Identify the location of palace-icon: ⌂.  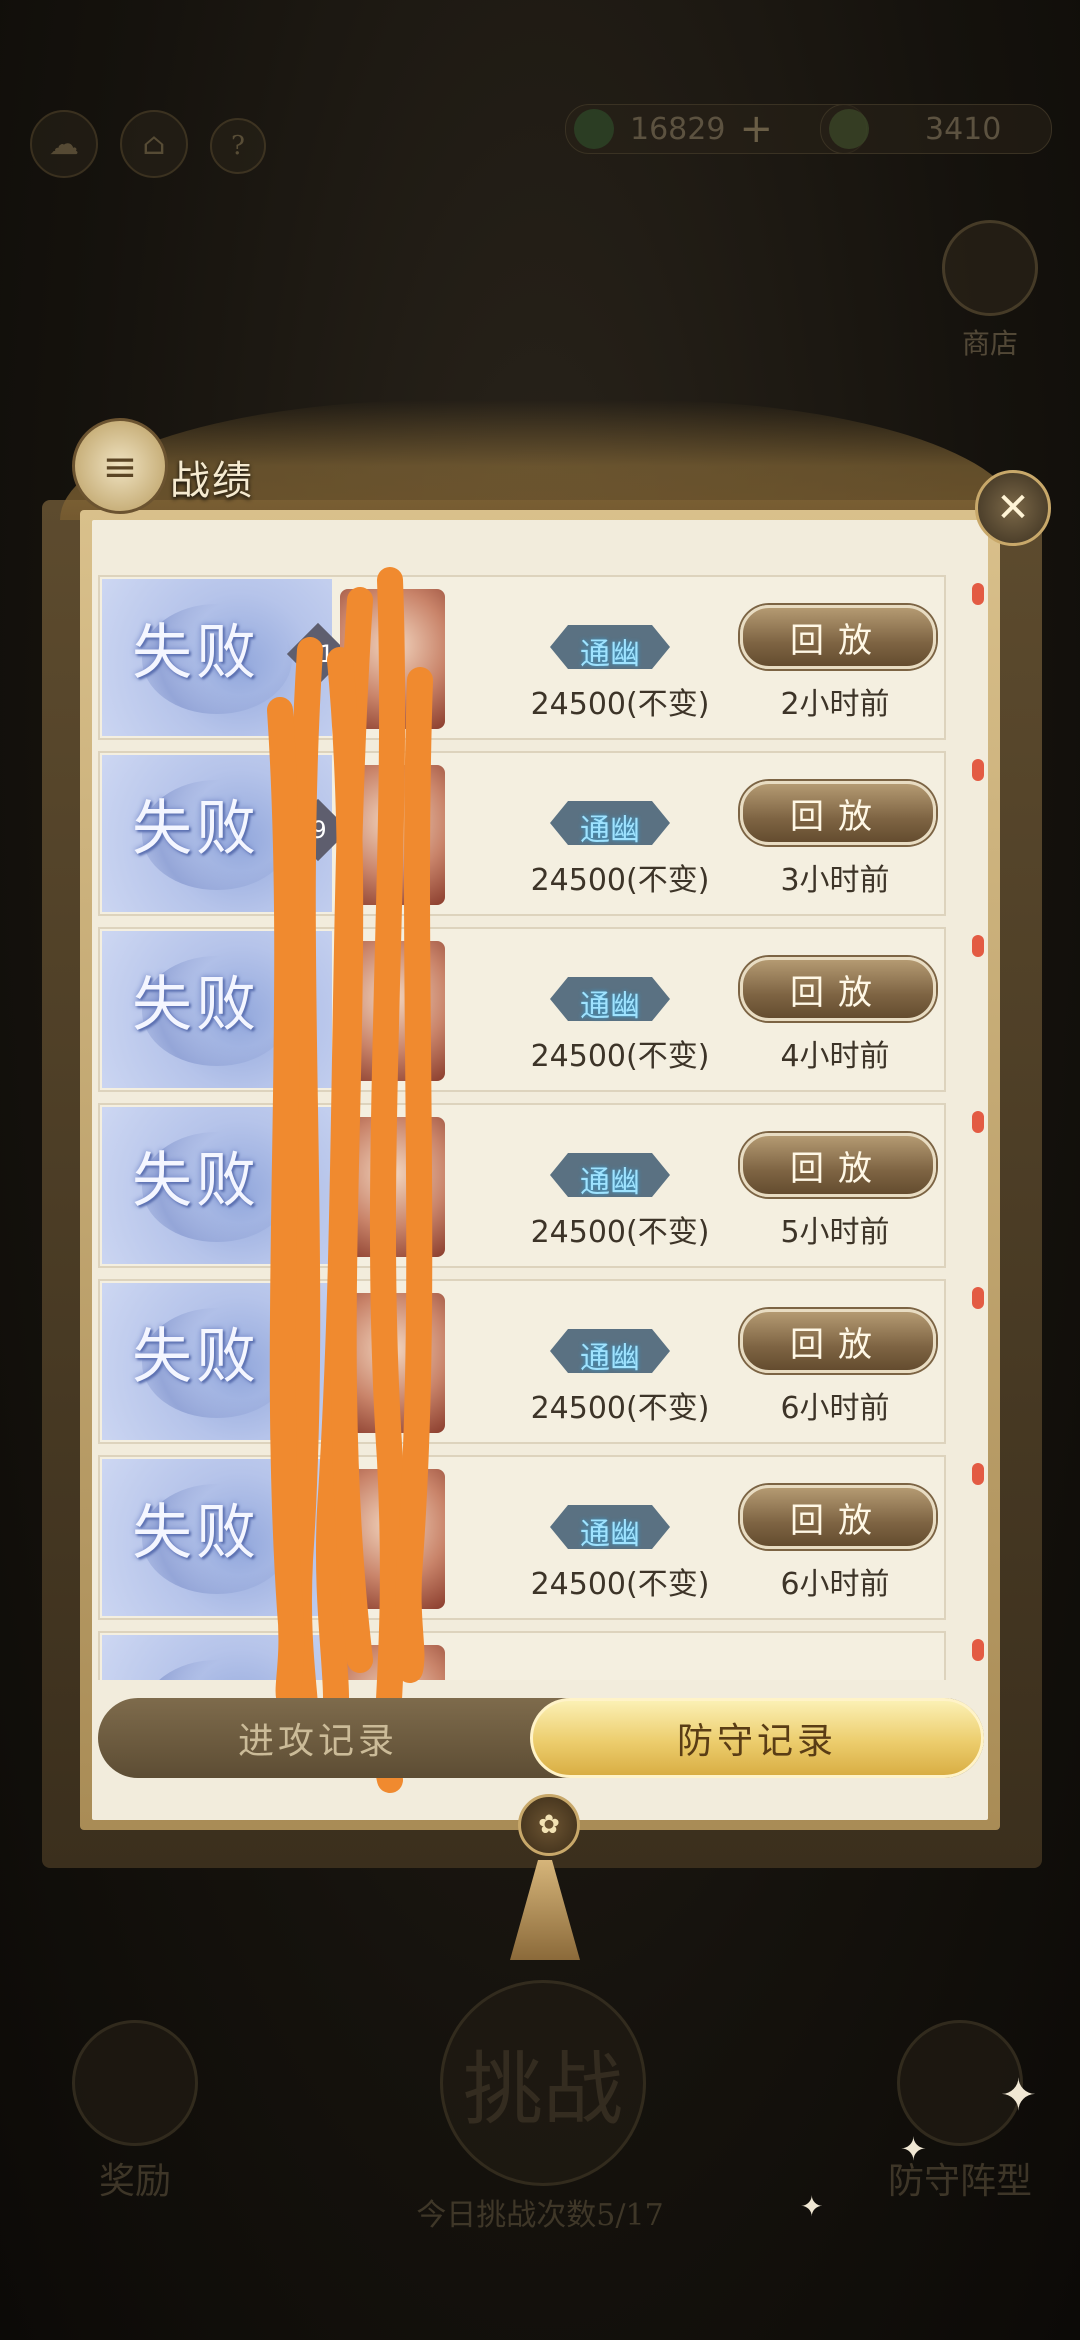
(154, 144).